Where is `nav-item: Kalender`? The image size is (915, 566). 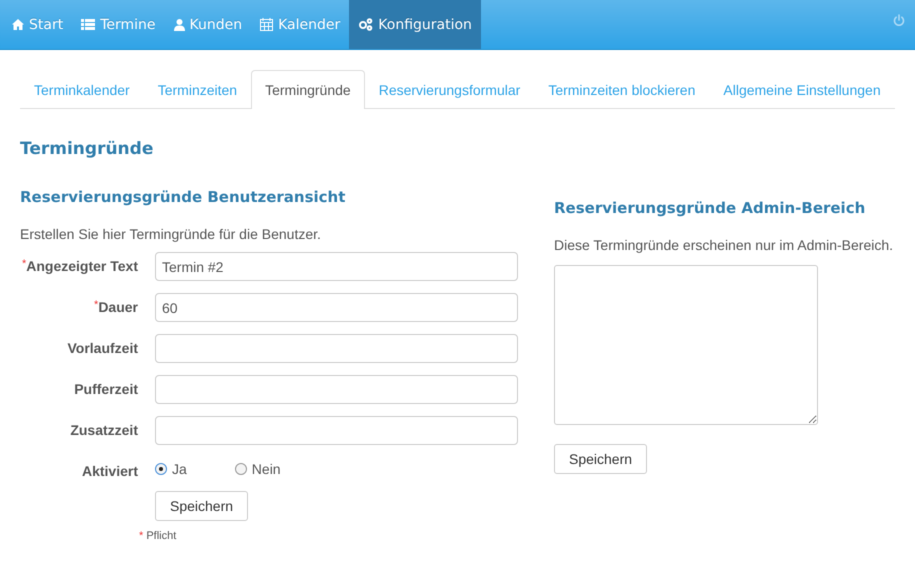 nav-item: Kalender is located at coordinates (300, 24).